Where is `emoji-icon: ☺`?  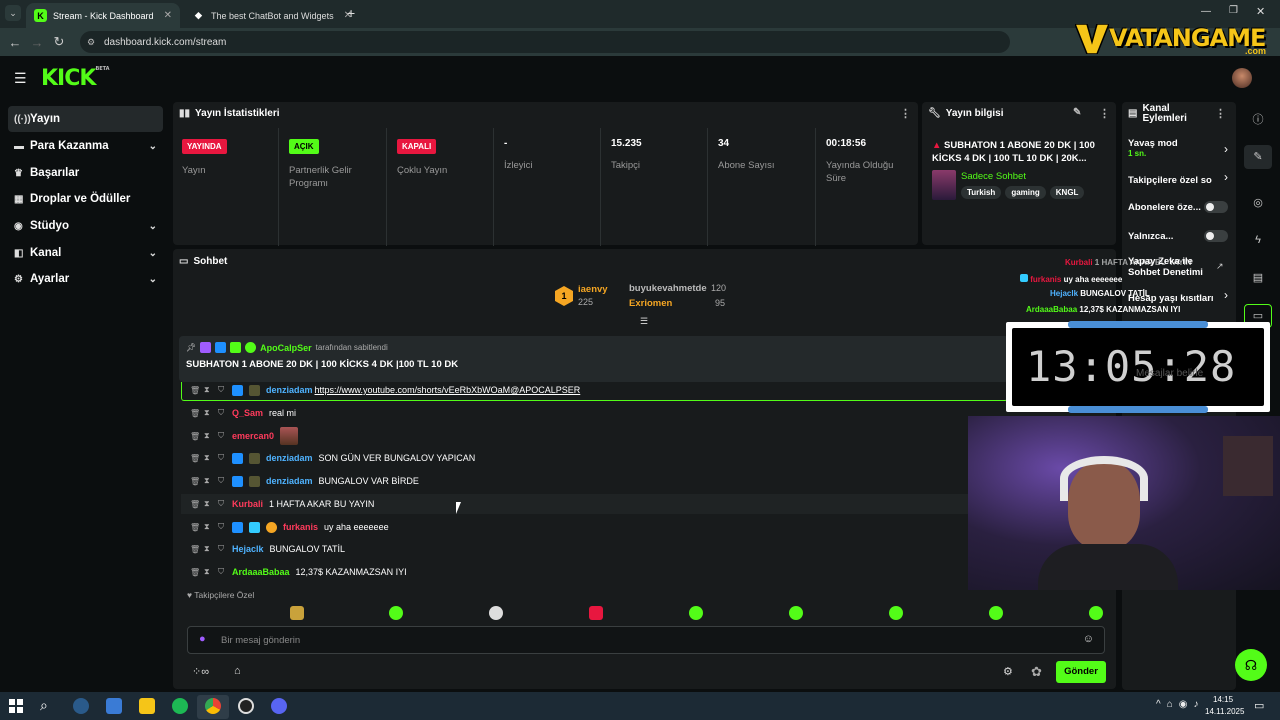 emoji-icon: ☺ is located at coordinates (1088, 639).